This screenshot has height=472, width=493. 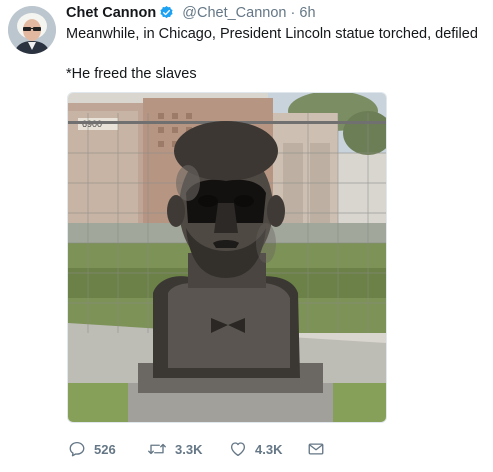 What do you see at coordinates (92, 449) in the screenshot?
I see `reply-button: 526` at bounding box center [92, 449].